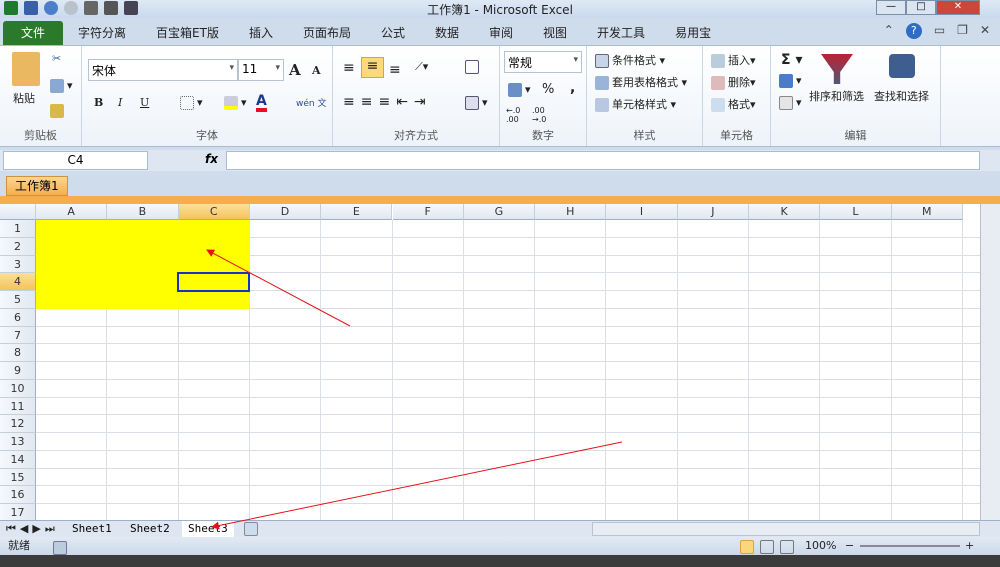 The height and width of the screenshot is (567, 1000). Describe the element at coordinates (927, 212) in the screenshot. I see `column-header-M: M` at that location.